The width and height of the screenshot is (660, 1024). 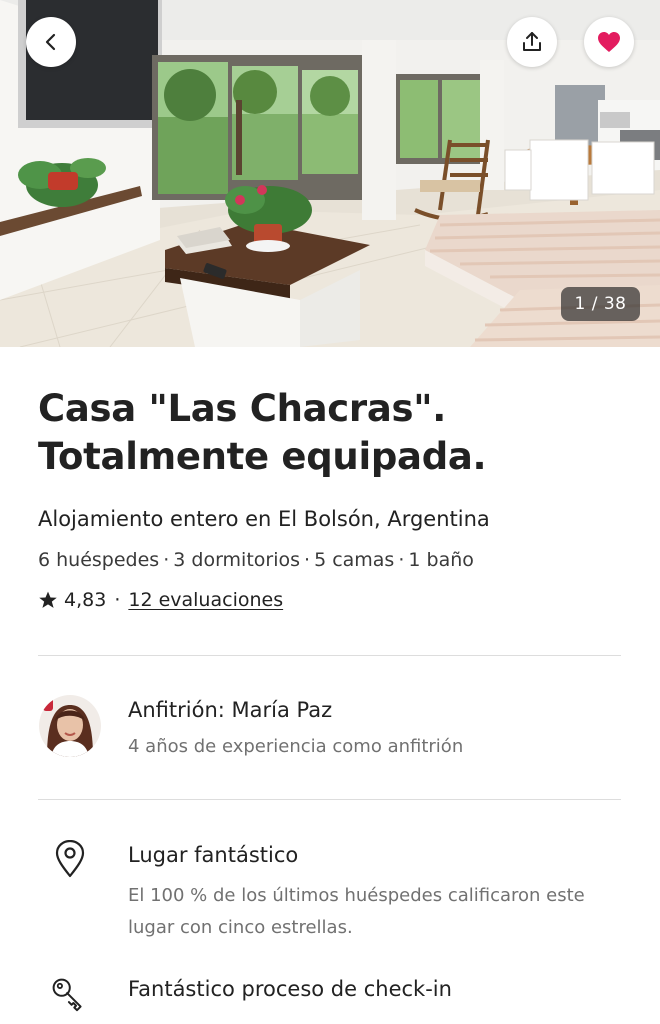 I want to click on share-icon, so click(x=532, y=41).